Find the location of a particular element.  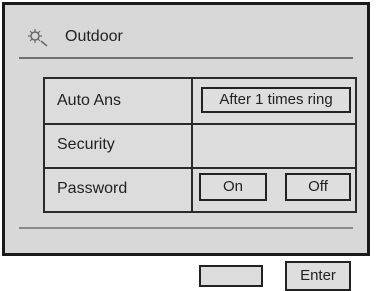

password-label: Password is located at coordinates (92, 188).